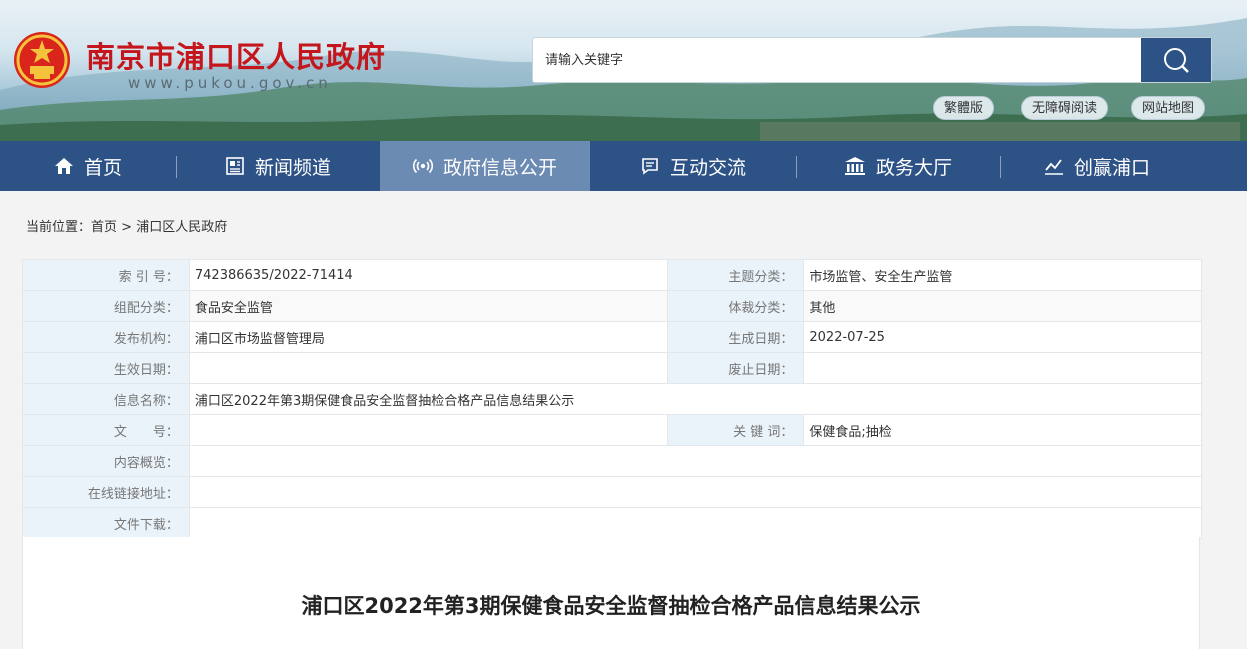 Image resolution: width=1247 pixels, height=649 pixels. I want to click on home-icon, so click(64, 166).